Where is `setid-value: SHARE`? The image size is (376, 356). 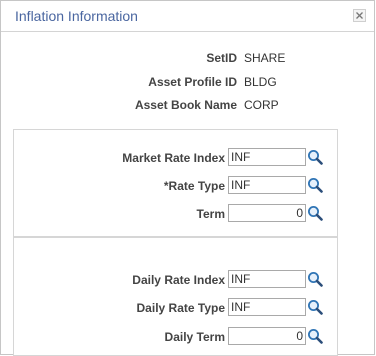
setid-value: SHARE is located at coordinates (265, 58).